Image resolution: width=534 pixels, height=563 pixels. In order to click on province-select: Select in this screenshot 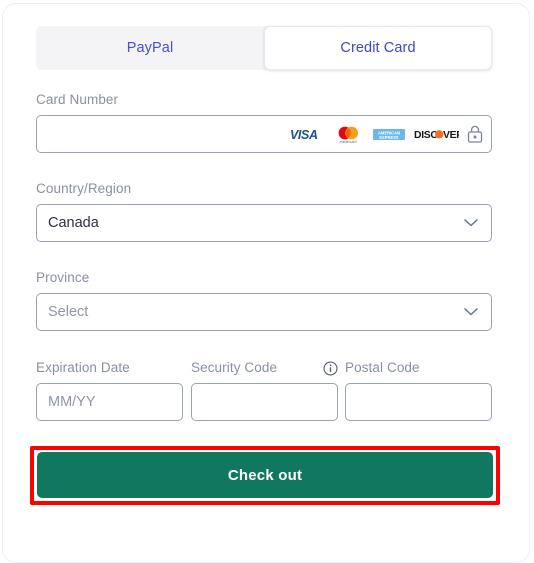, I will do `click(264, 312)`.